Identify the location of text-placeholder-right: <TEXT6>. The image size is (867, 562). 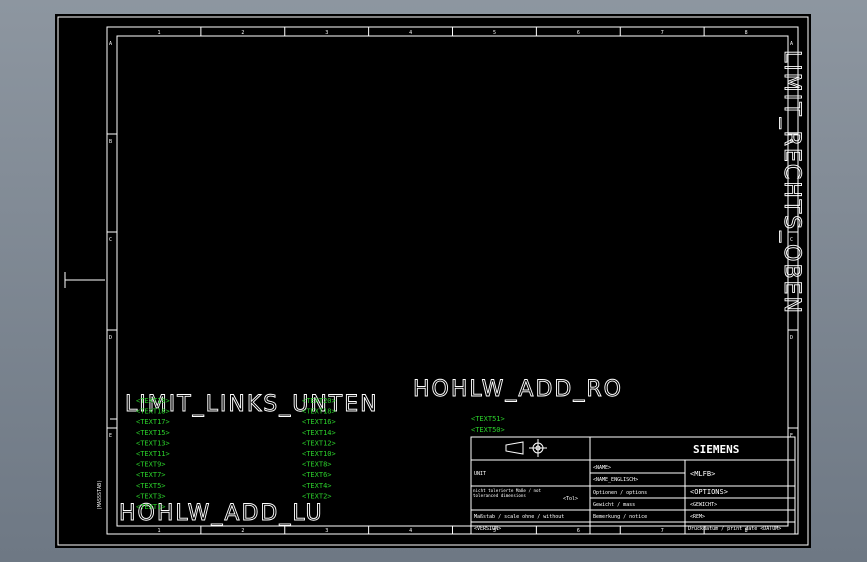
(317, 475).